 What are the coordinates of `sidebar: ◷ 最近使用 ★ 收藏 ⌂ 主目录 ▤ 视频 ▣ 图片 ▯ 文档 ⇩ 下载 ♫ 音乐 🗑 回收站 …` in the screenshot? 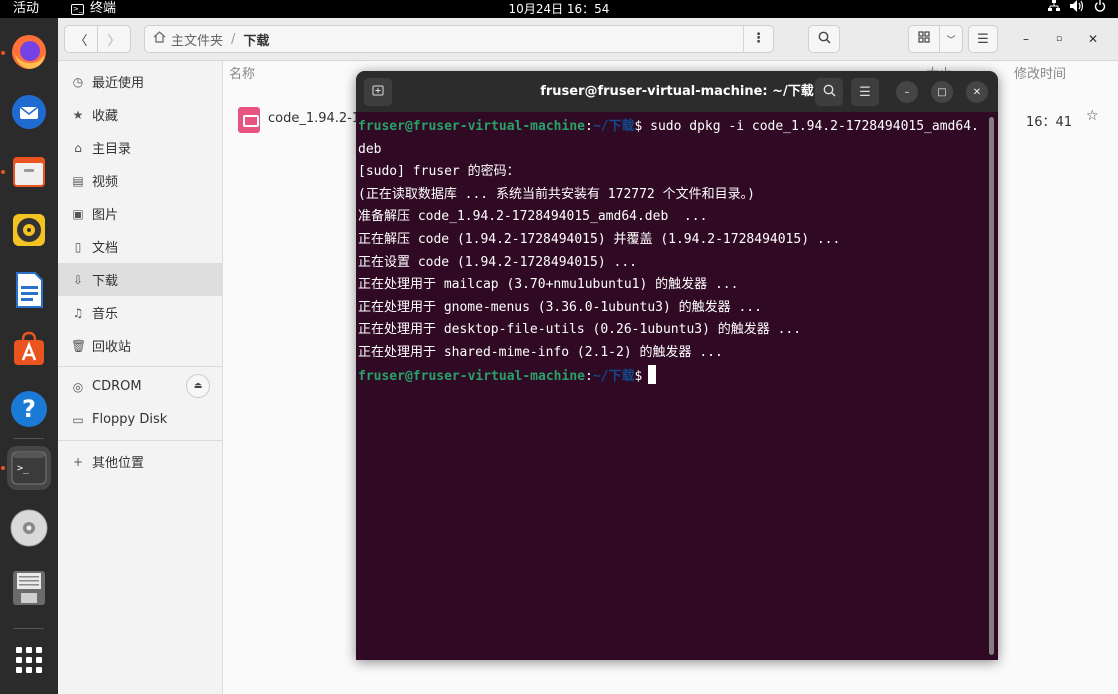 It's located at (140, 377).